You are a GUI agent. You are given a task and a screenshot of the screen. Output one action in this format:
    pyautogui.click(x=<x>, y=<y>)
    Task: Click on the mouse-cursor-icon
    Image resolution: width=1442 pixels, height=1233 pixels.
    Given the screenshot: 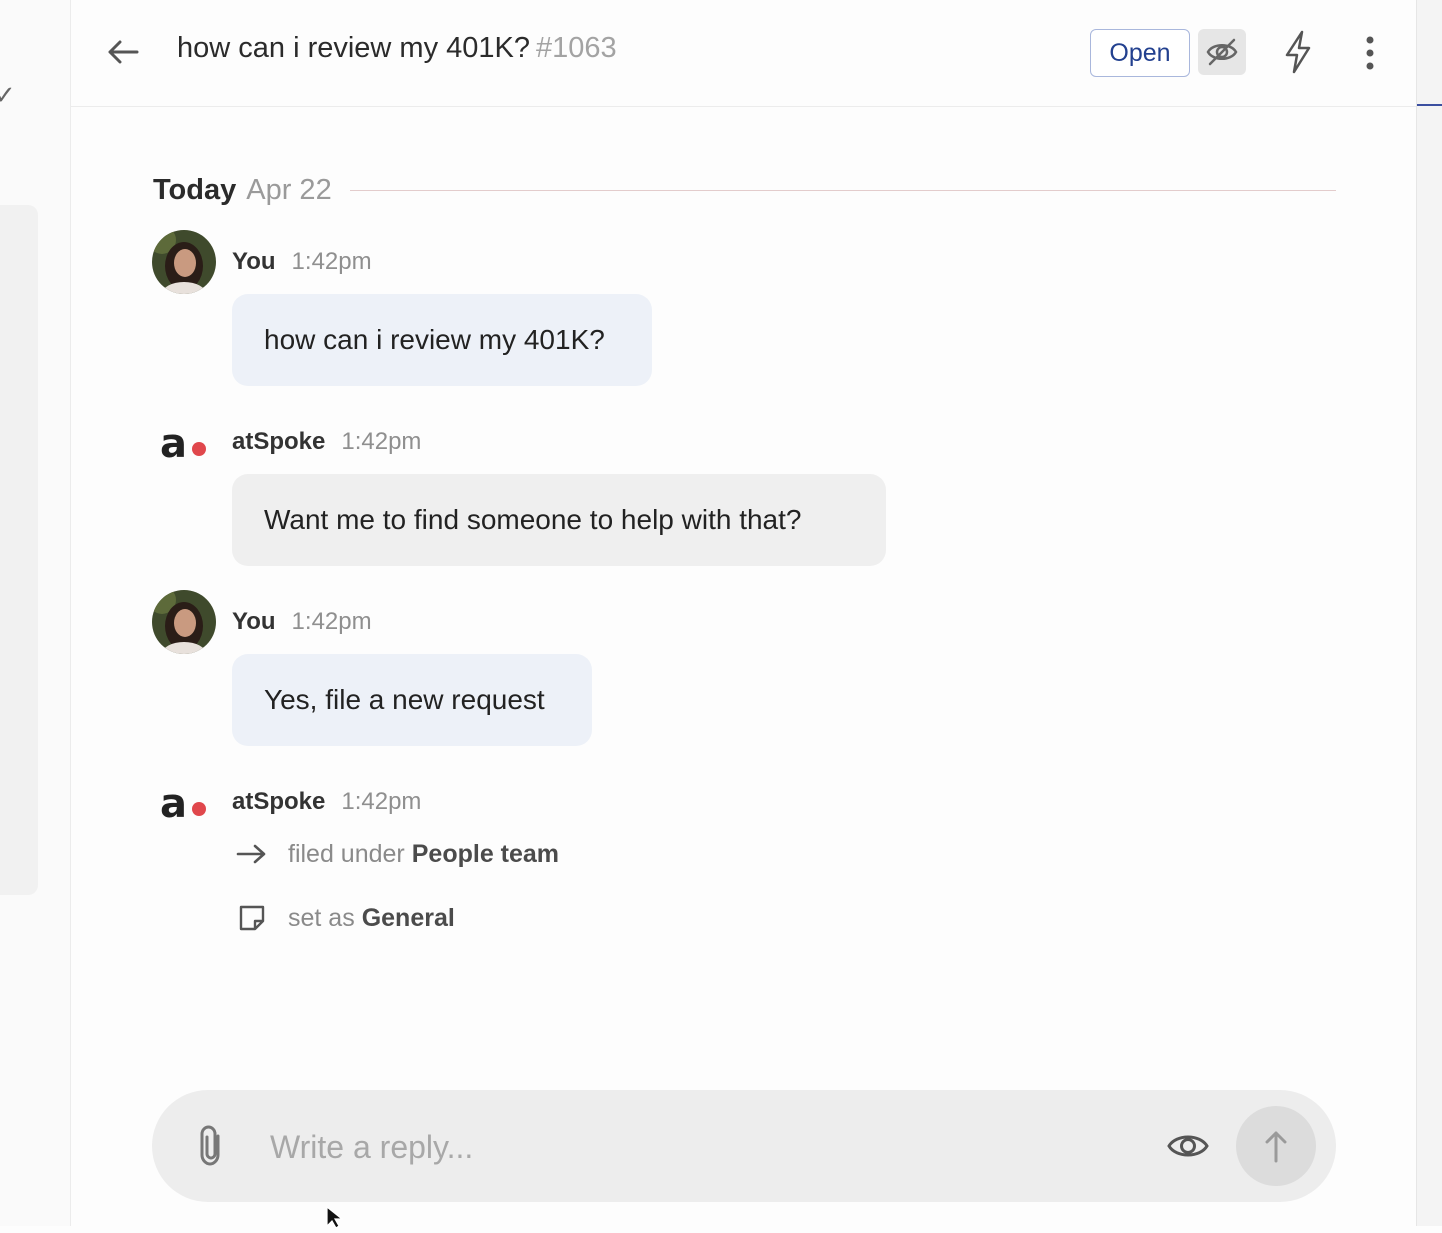 What is the action you would take?
    pyautogui.click(x=336, y=1217)
    